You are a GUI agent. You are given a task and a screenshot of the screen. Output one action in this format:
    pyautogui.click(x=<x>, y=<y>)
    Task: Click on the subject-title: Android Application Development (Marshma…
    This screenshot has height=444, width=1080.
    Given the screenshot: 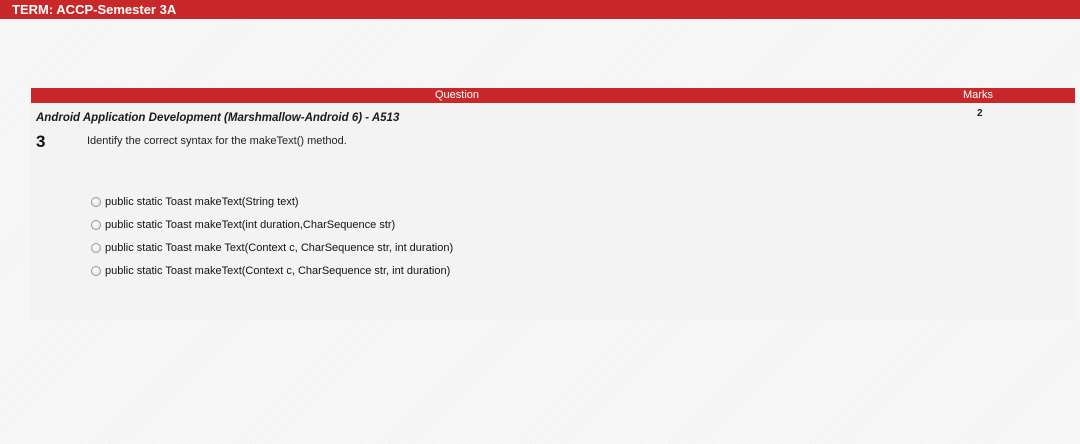 What is the action you would take?
    pyautogui.click(x=218, y=118)
    